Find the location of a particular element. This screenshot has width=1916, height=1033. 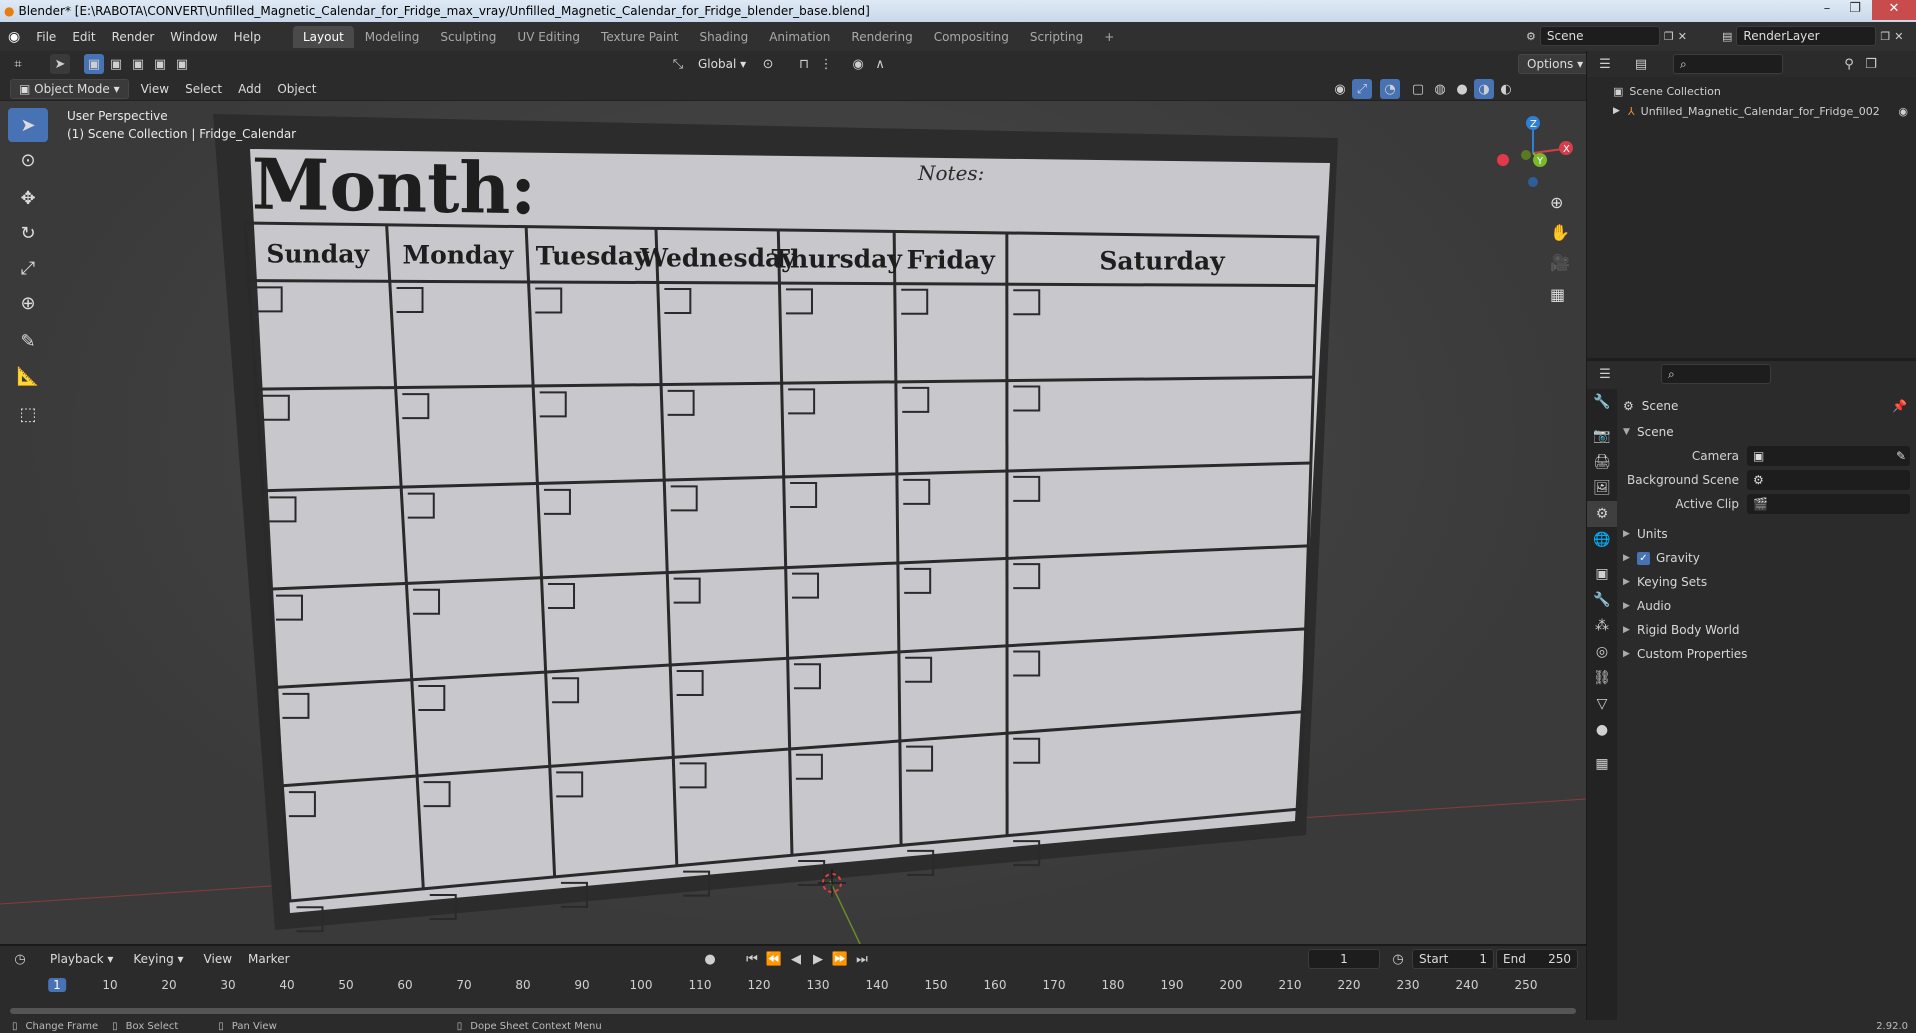

add-cube-tool-icon: ⬚ is located at coordinates (28, 414).